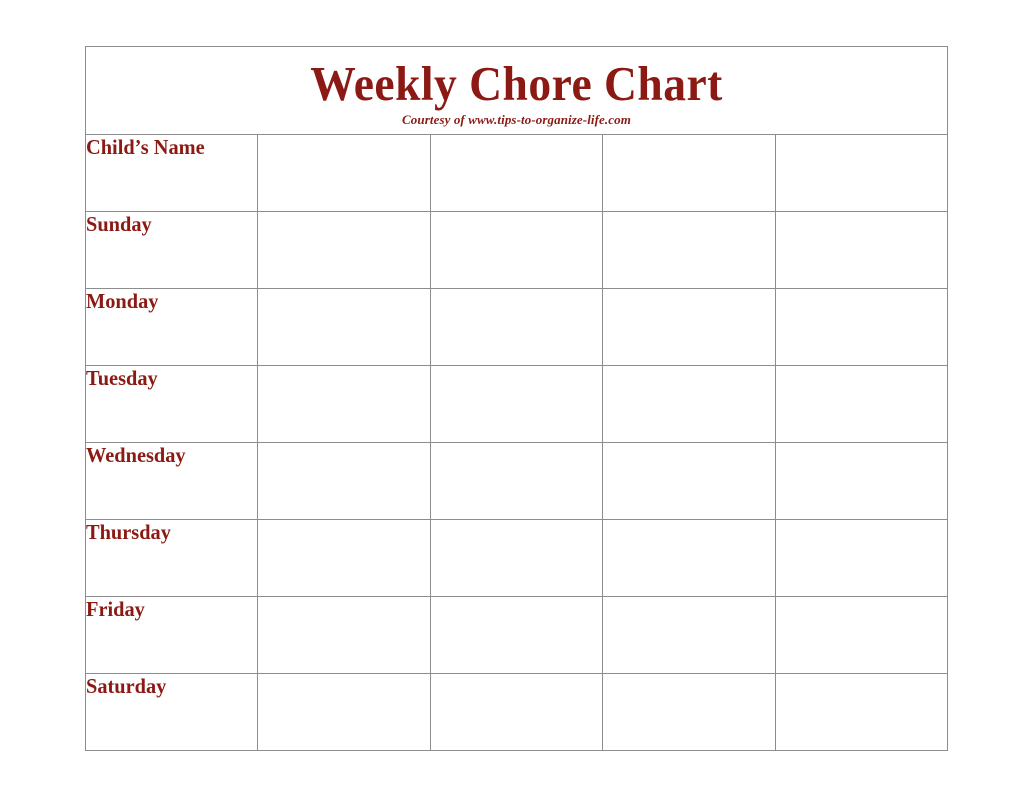  What do you see at coordinates (171, 327) in the screenshot?
I see `row-label-cell-monday: Monday` at bounding box center [171, 327].